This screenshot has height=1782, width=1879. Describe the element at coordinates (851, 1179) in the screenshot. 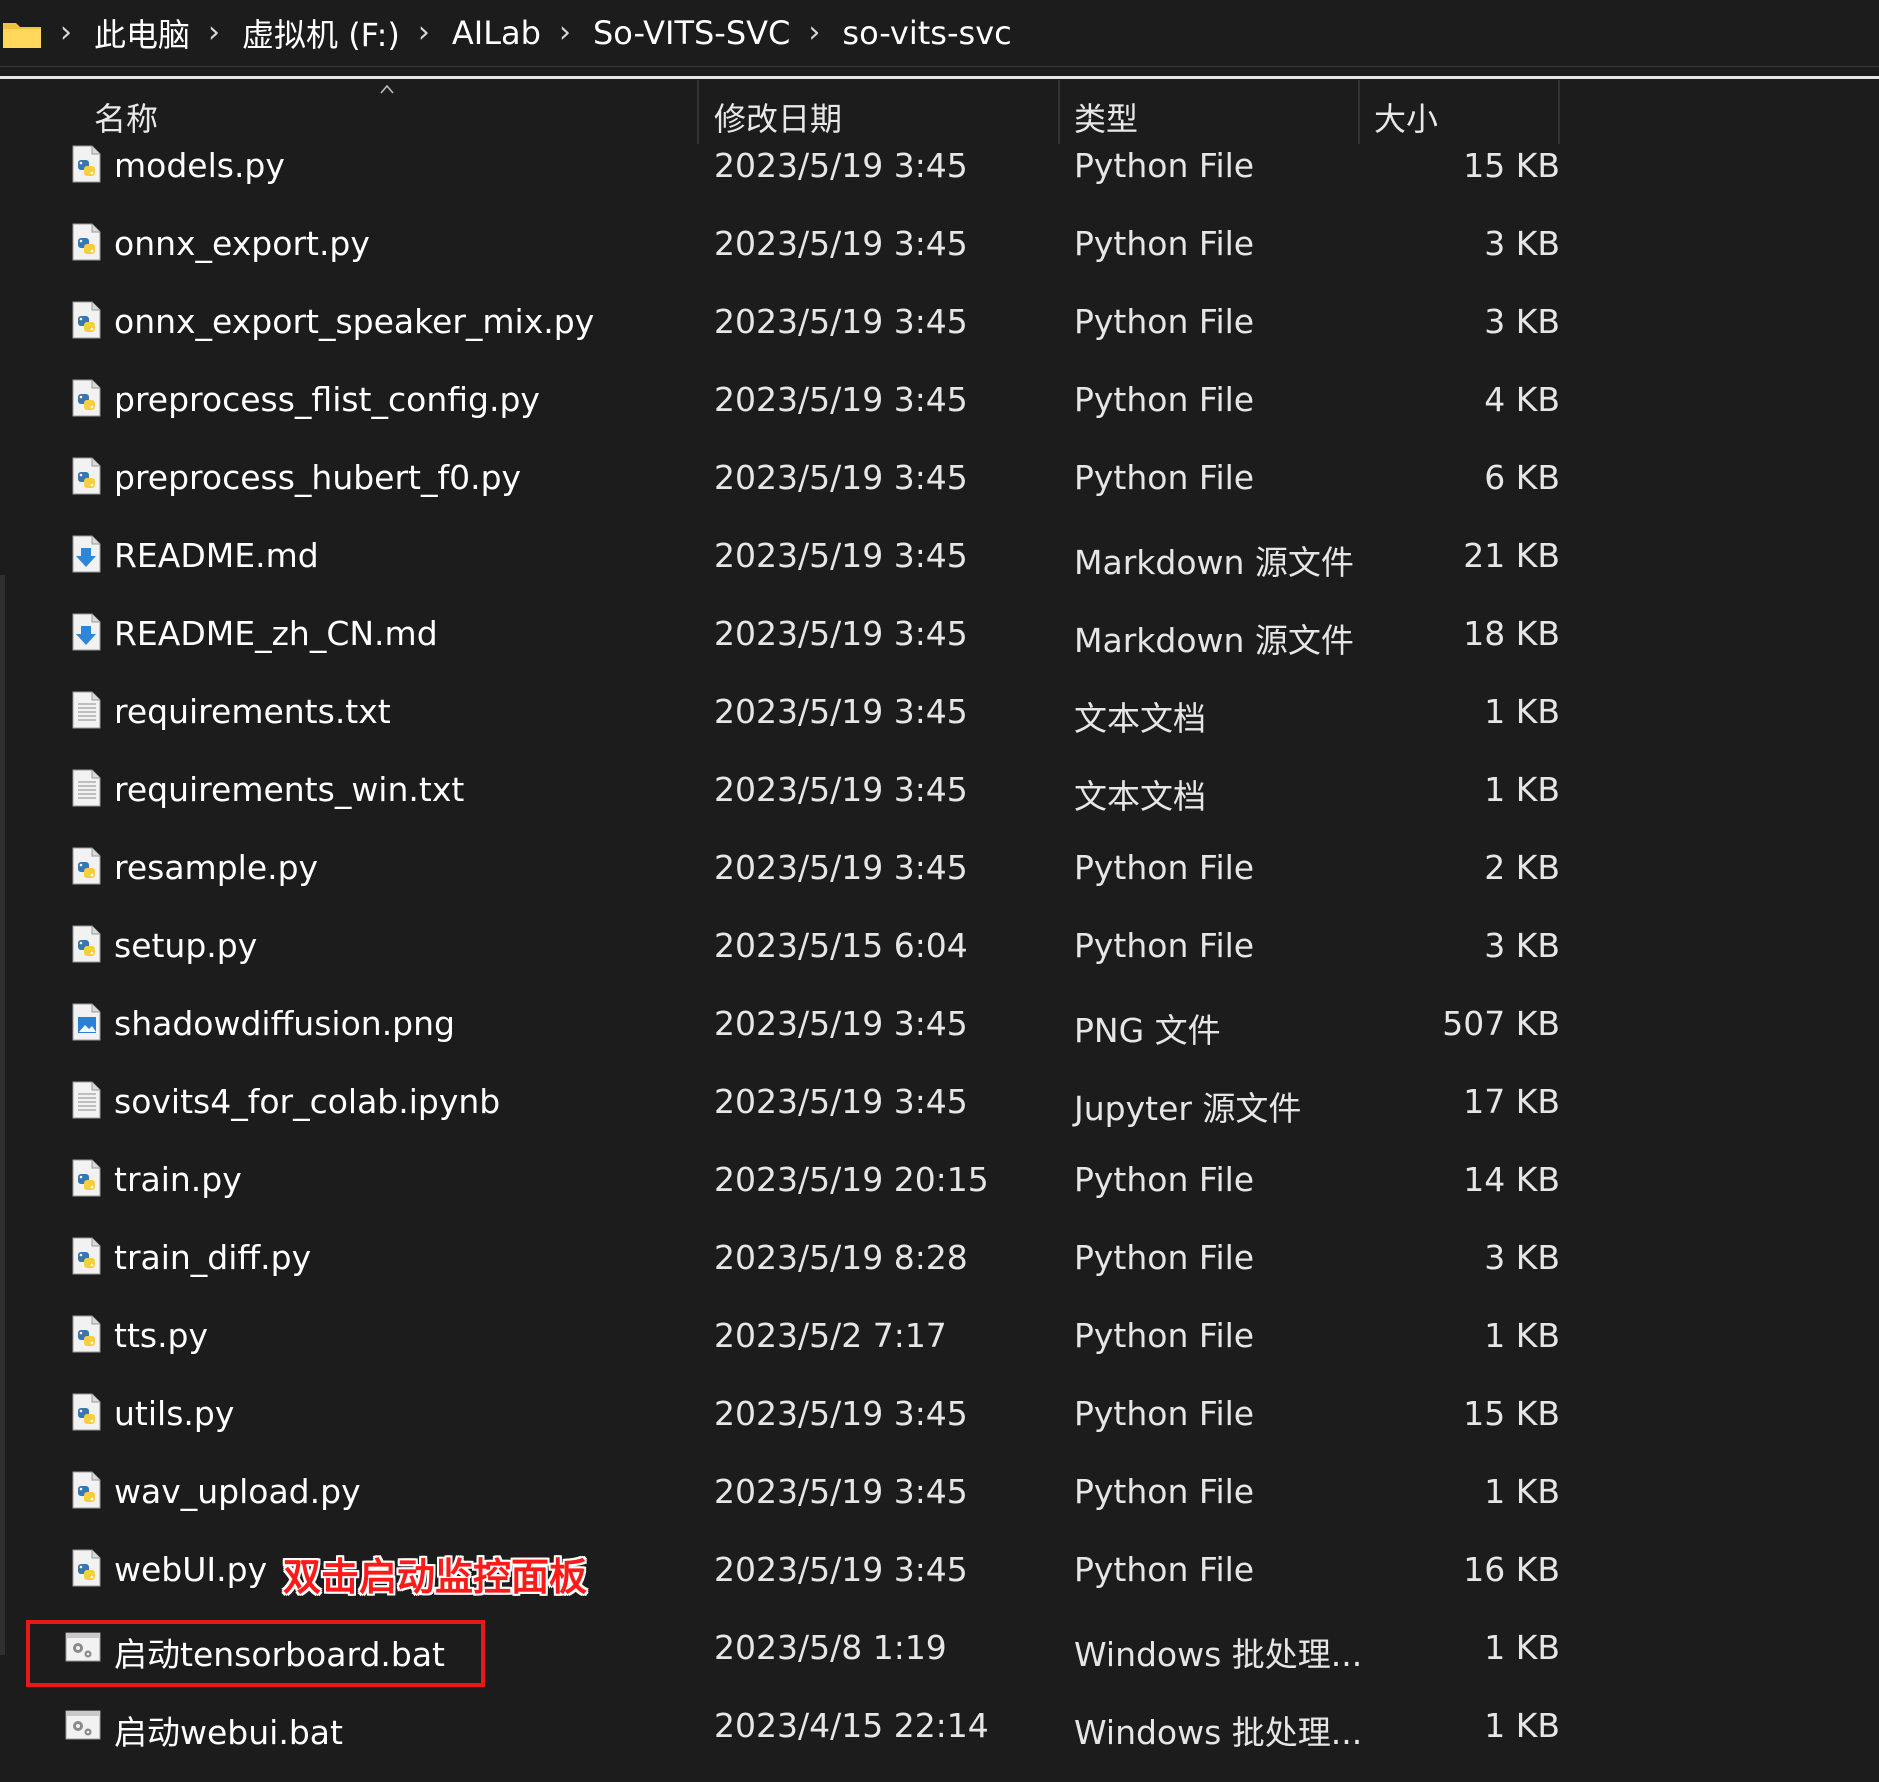

I see `file-date: 2023/5/19 20:15` at that location.